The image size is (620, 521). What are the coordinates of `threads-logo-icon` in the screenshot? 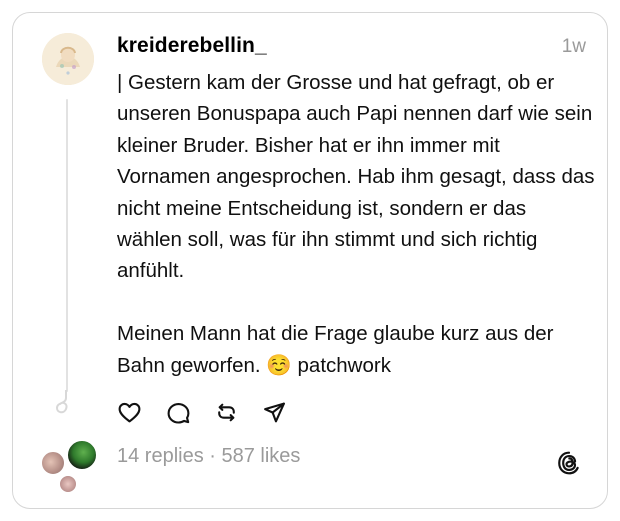 It's located at (569, 463).